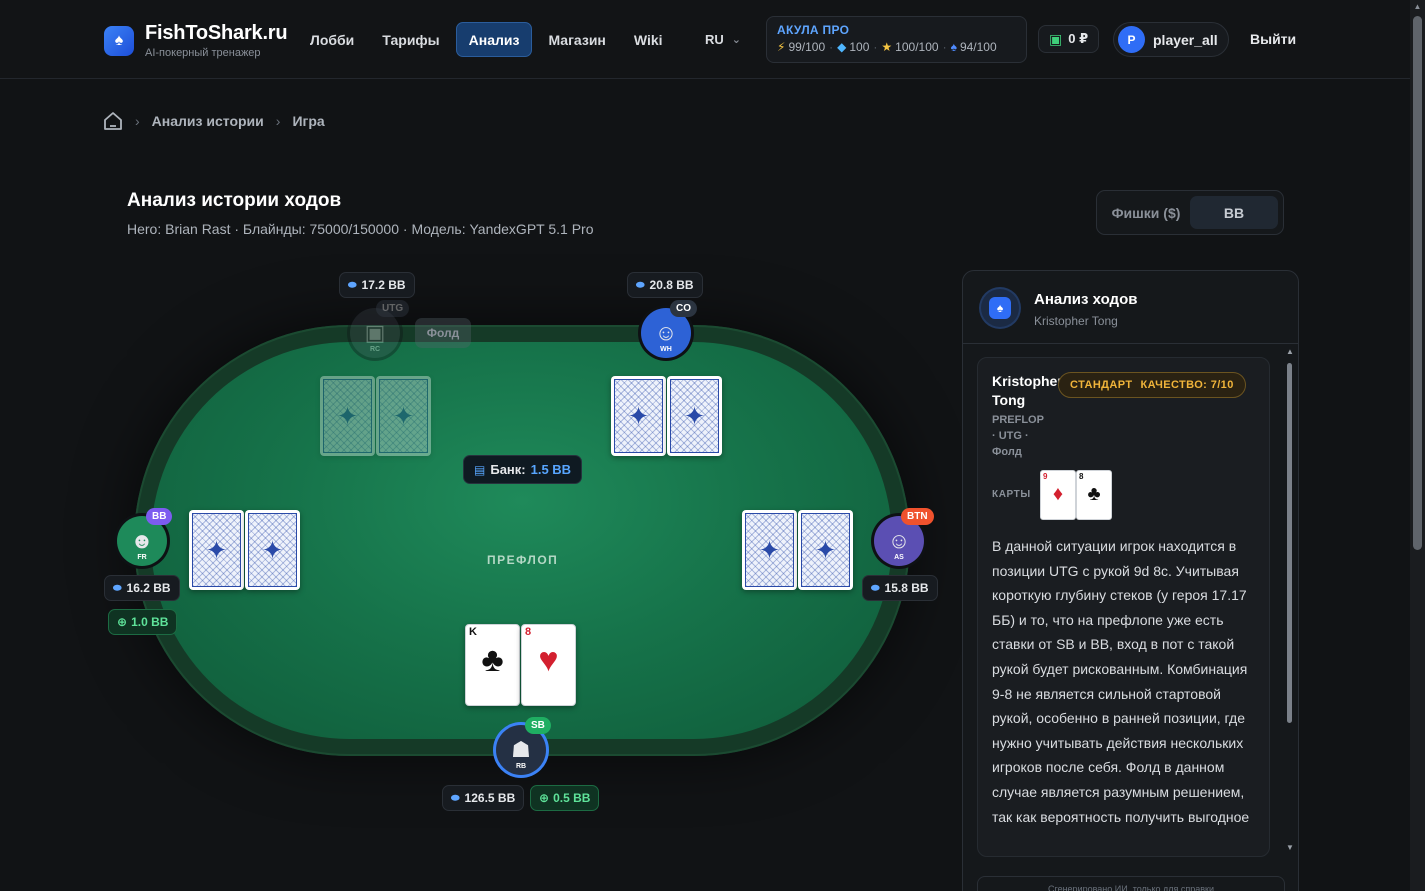 The image size is (1425, 891). What do you see at coordinates (490, 798) in the screenshot?
I see `stack-value: 126.5 BB` at bounding box center [490, 798].